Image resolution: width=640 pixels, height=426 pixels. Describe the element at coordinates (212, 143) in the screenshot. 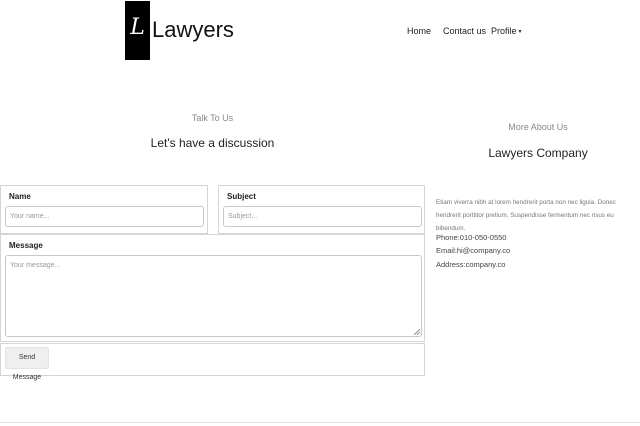

I see `contact-heading: Let's have a discussion` at that location.